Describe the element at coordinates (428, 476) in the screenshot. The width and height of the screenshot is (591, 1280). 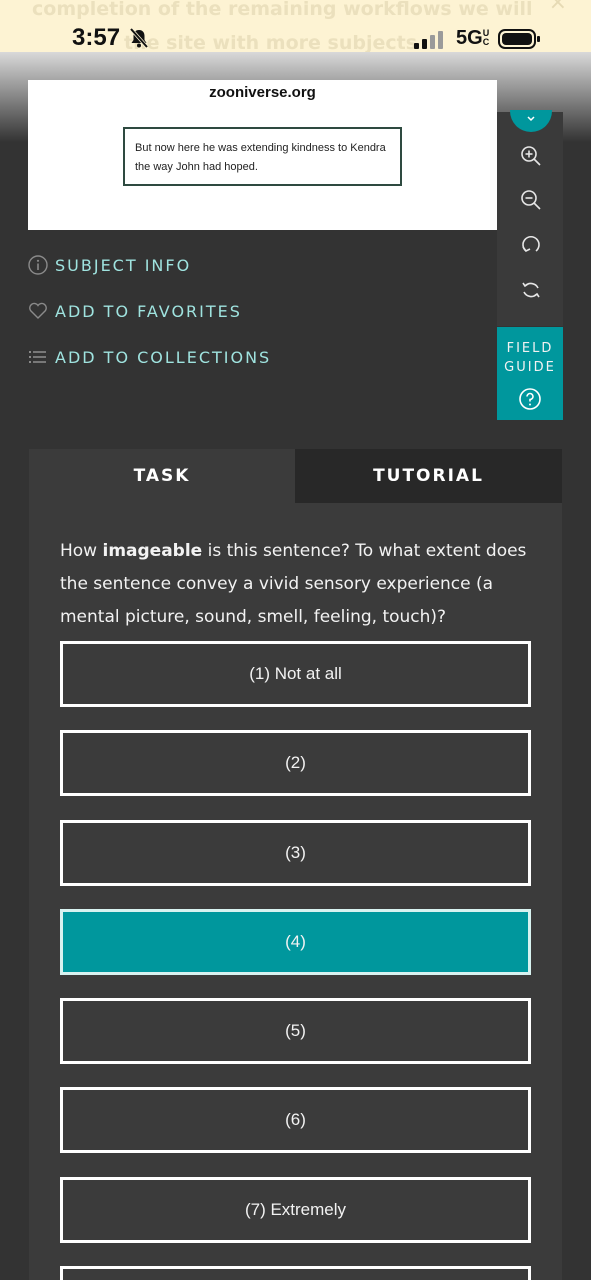
I see `tab-tutorial: TUTORIAL` at that location.